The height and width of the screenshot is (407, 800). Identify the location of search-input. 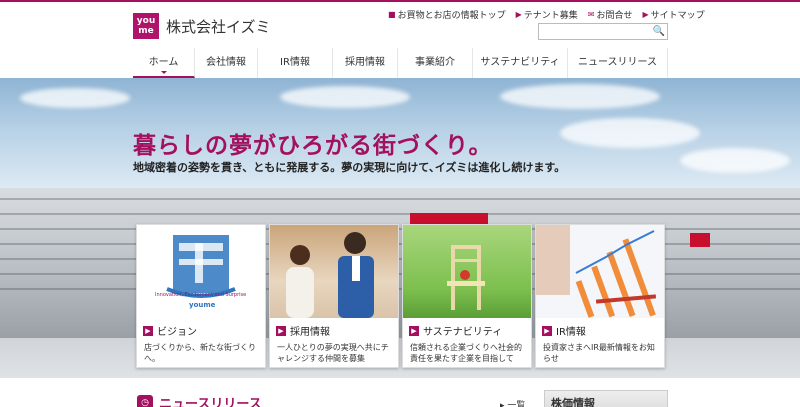
(595, 31).